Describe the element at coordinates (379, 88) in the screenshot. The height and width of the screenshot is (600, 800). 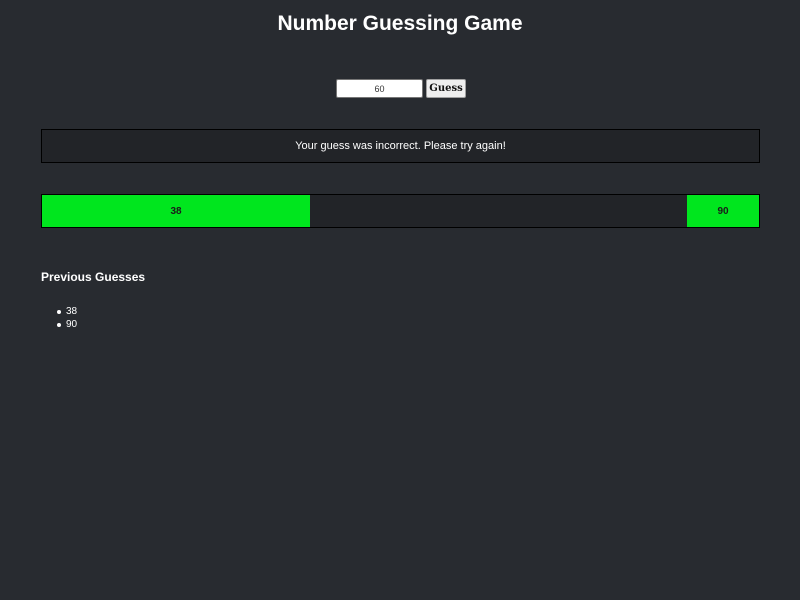
I see `guess-input` at that location.